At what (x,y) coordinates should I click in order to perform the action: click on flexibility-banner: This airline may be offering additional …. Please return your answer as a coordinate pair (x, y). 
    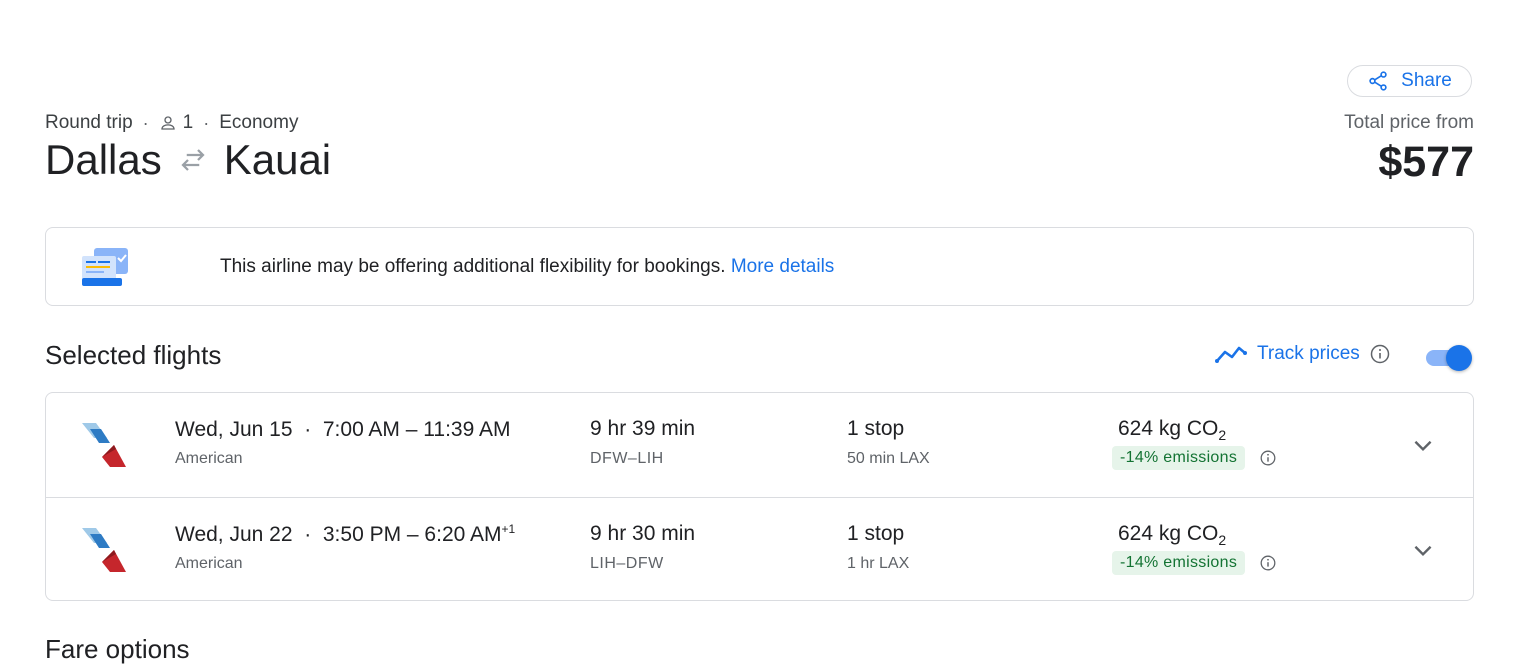
    Looking at the image, I should click on (759, 266).